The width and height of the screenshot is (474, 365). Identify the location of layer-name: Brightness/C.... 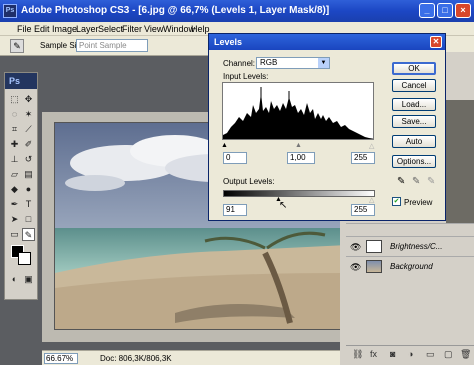
(416, 246).